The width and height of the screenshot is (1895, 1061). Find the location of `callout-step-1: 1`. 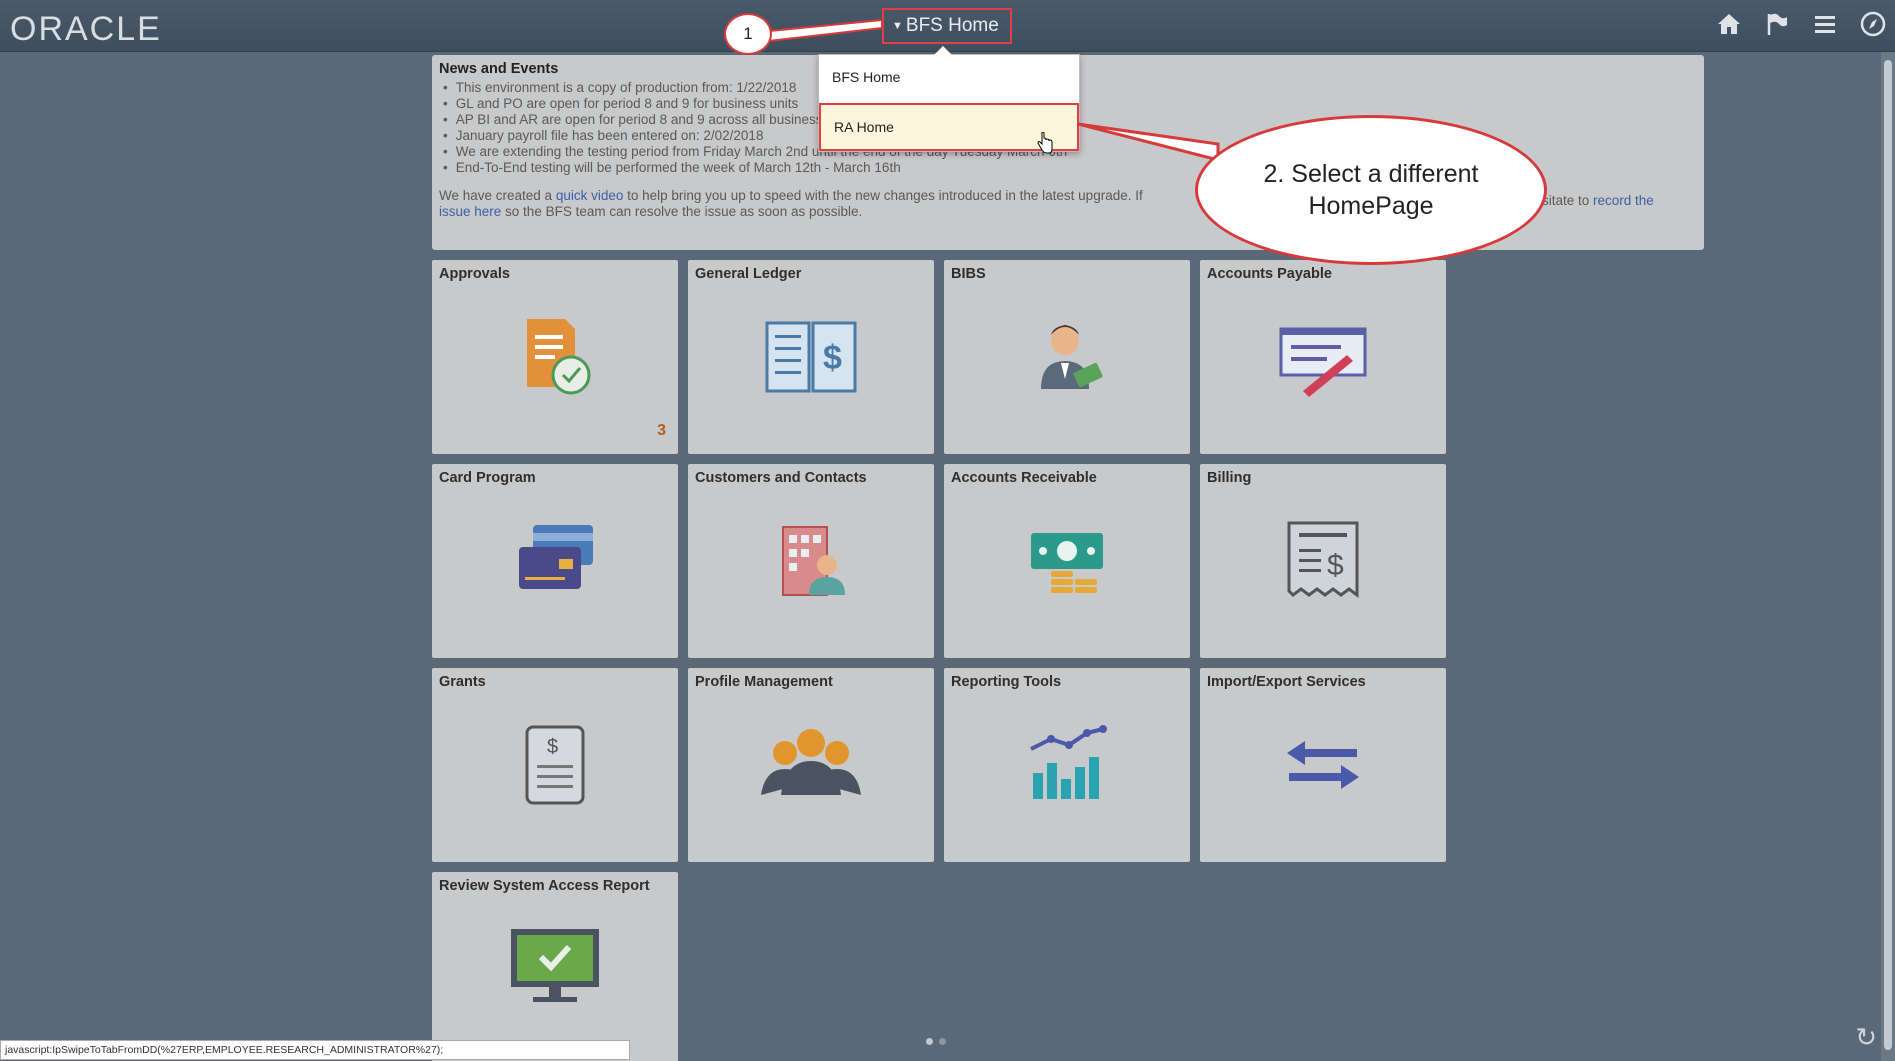

callout-step-1: 1 is located at coordinates (748, 34).